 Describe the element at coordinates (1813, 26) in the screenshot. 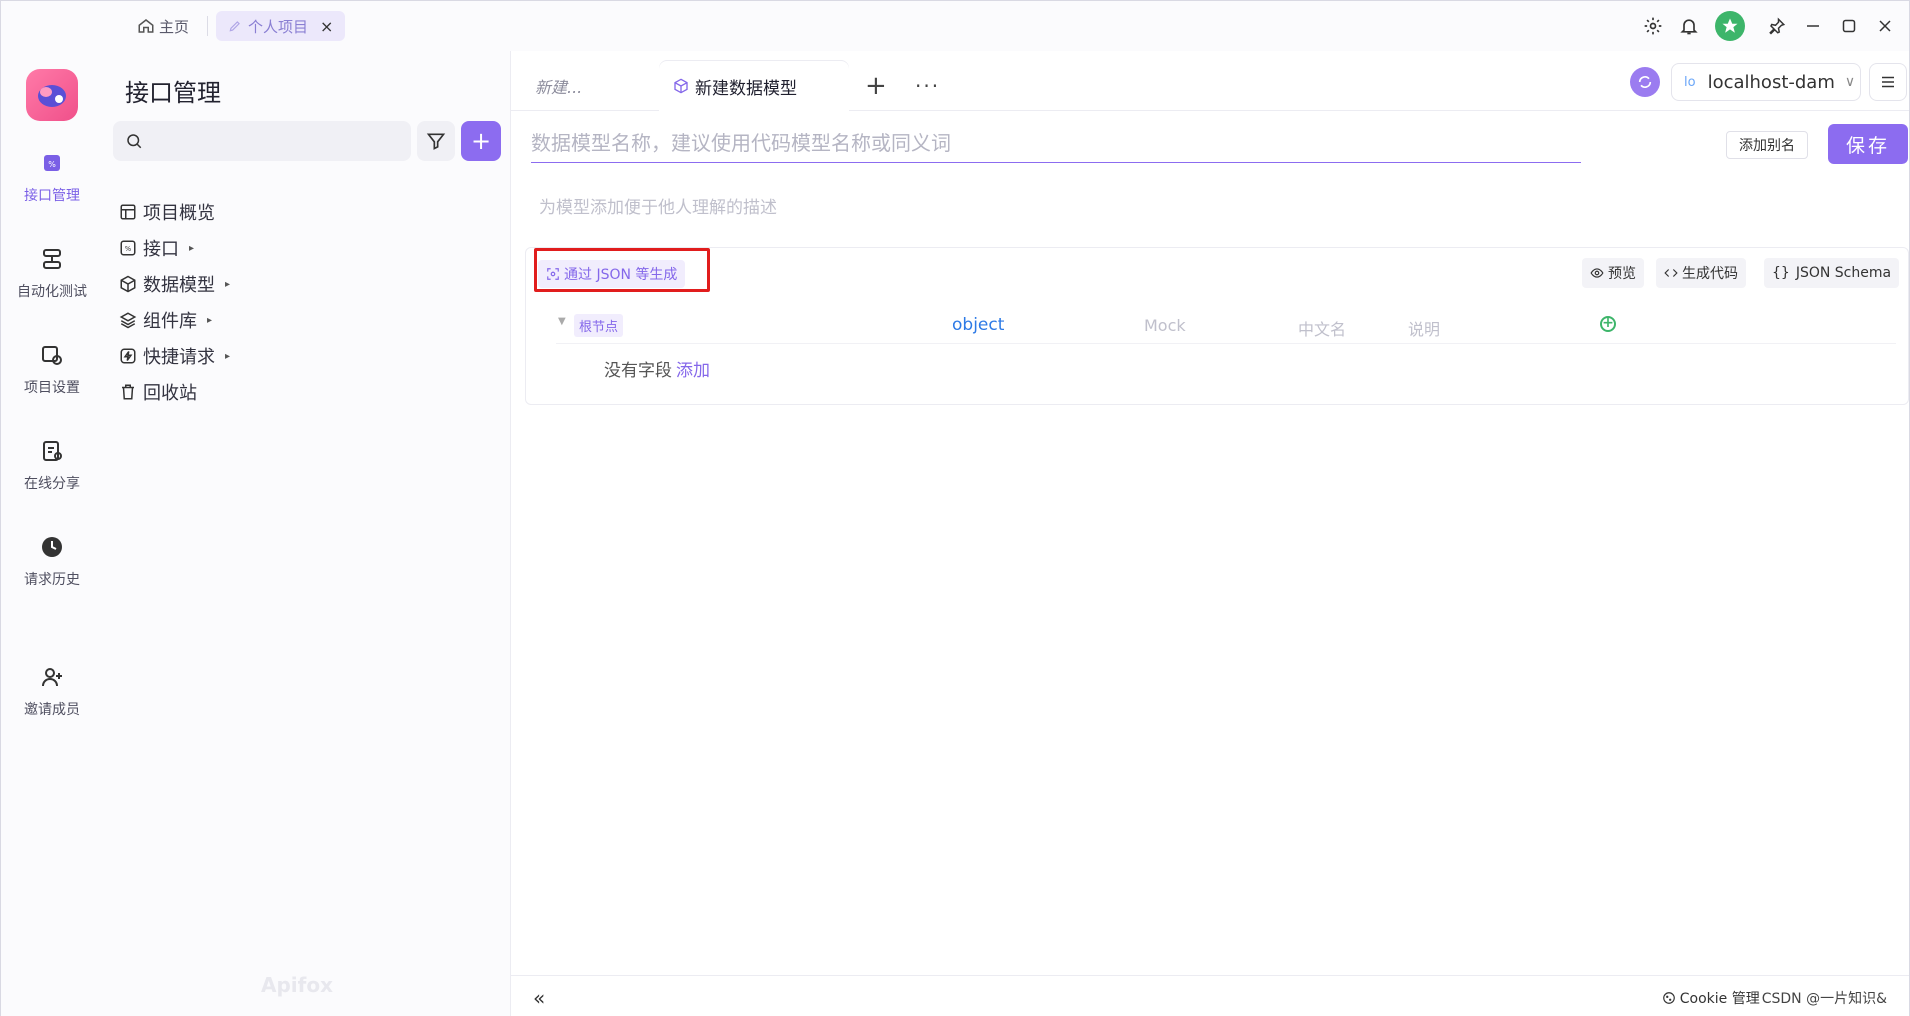

I see `minimize-icon` at that location.